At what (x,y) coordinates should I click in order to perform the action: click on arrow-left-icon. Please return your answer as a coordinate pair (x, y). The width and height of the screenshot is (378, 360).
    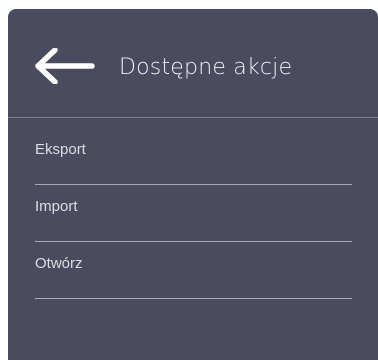
    Looking at the image, I should click on (65, 67).